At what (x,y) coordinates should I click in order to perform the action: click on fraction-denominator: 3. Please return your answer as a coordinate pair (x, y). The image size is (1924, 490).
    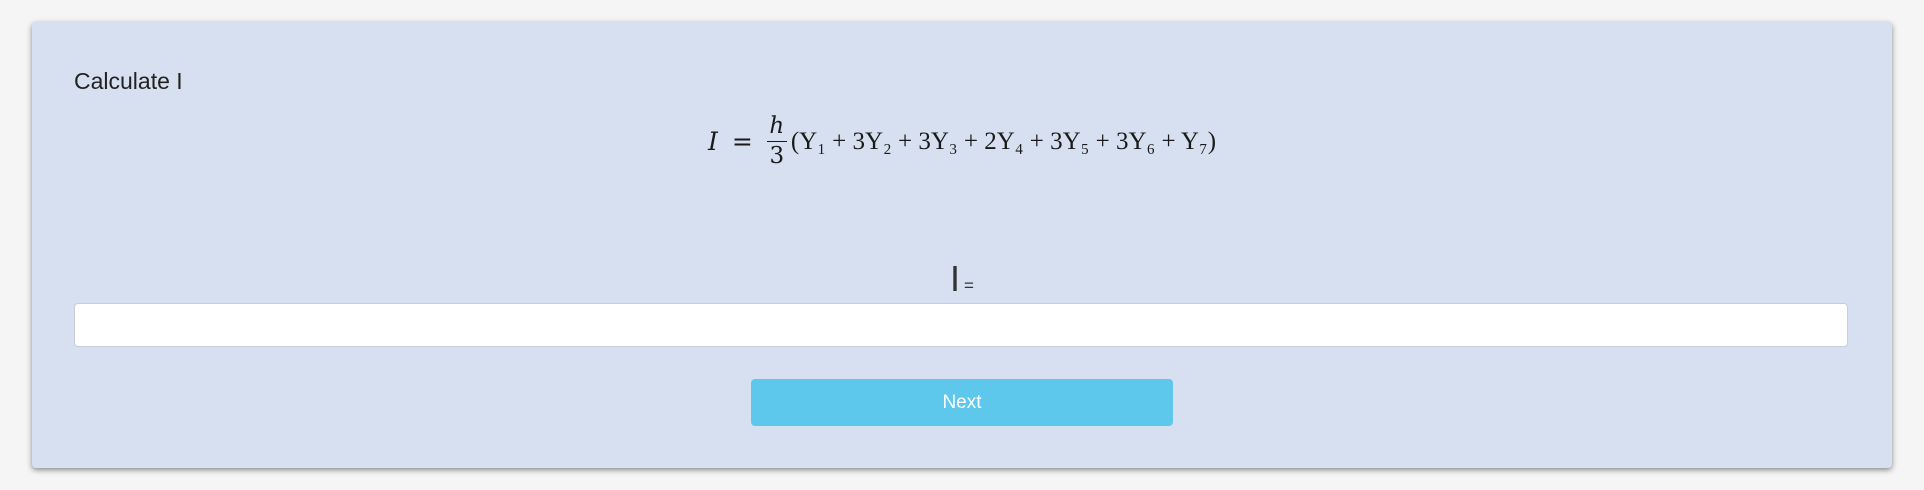
    Looking at the image, I should click on (777, 156).